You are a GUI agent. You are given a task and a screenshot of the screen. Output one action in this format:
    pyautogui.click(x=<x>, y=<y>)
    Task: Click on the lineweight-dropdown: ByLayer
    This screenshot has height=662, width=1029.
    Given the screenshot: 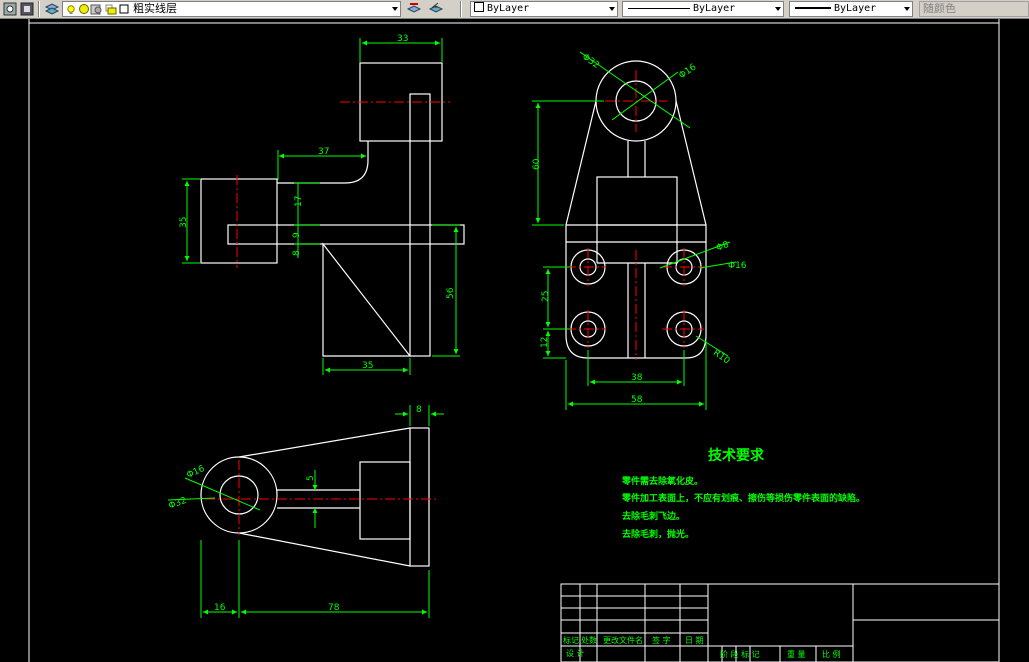 What is the action you would take?
    pyautogui.click(x=851, y=9)
    